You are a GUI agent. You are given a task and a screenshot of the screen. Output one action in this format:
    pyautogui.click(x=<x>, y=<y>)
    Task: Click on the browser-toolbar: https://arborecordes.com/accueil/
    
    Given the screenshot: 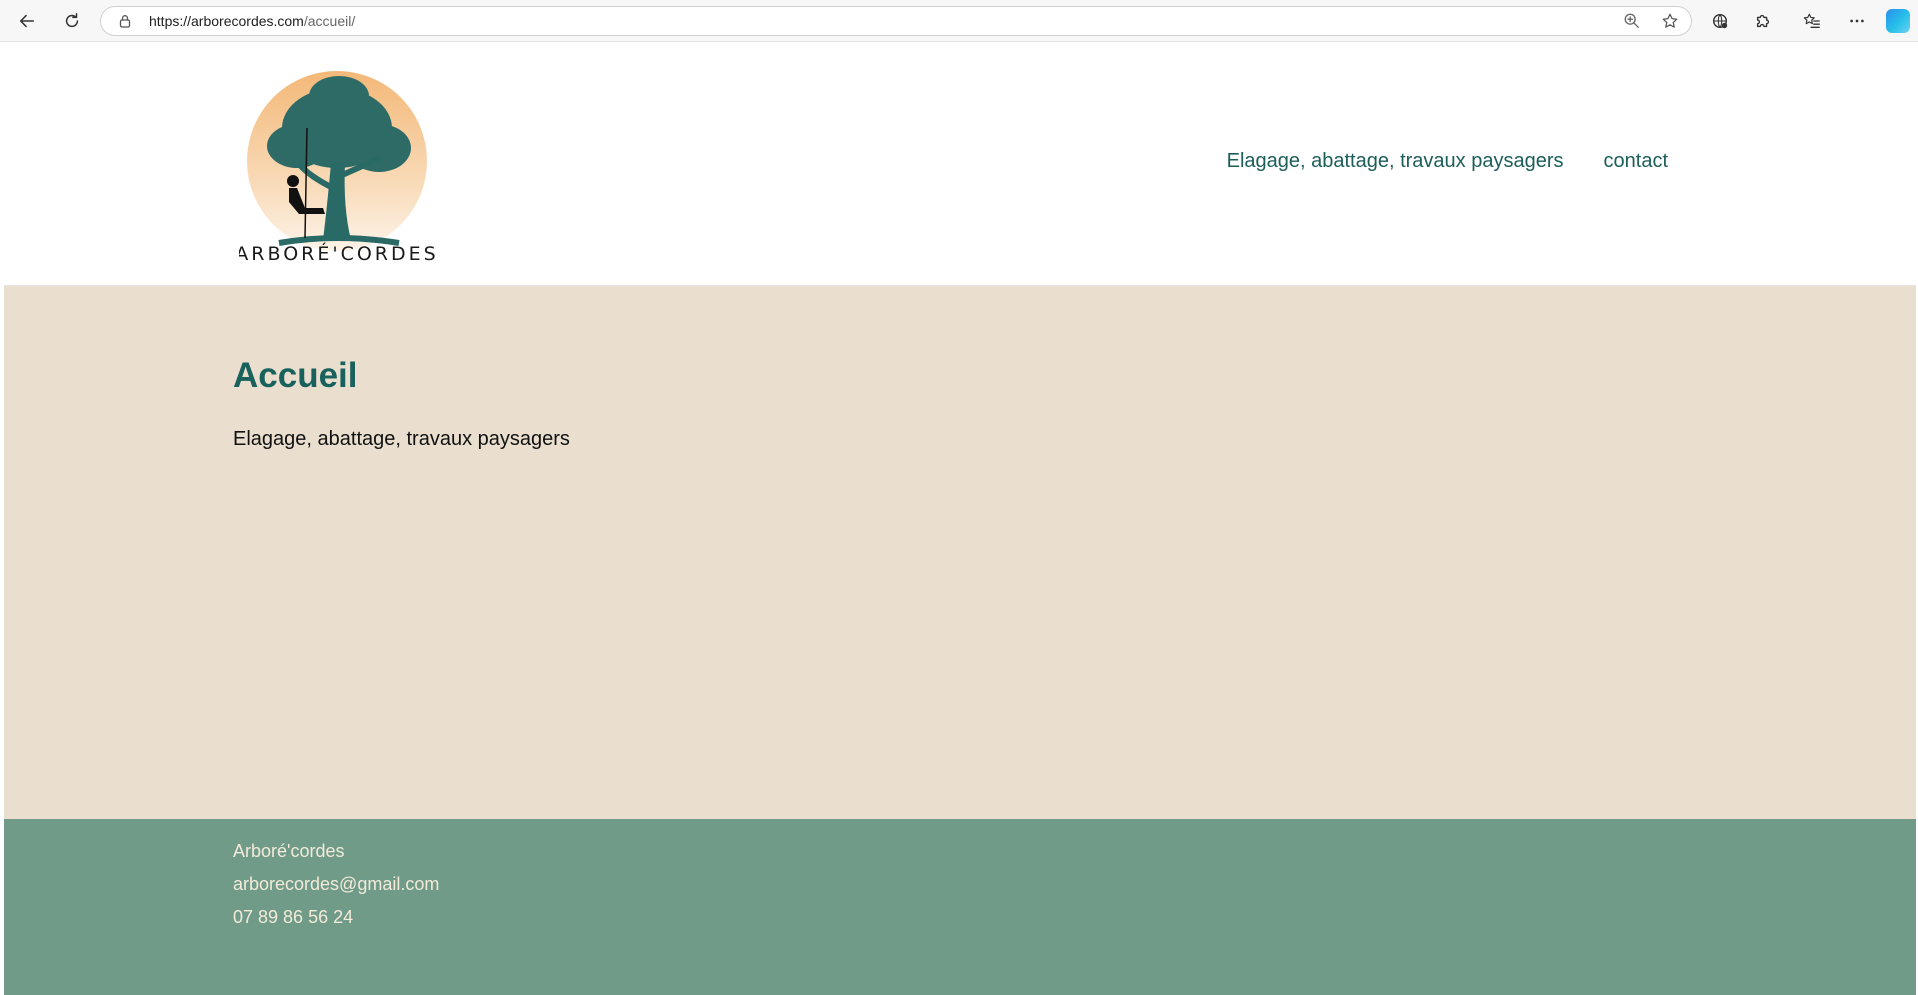 What is the action you would take?
    pyautogui.click(x=959, y=21)
    